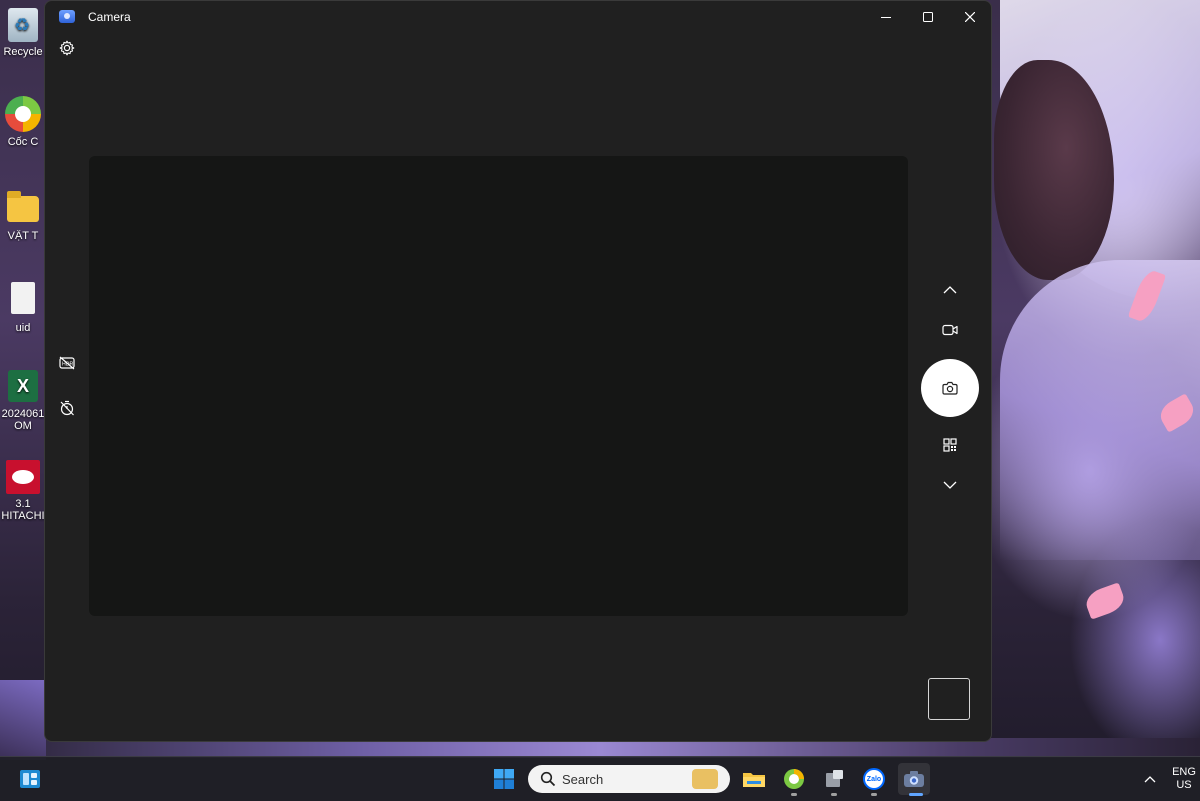  I want to click on camera-app-icon, so click(67, 16).